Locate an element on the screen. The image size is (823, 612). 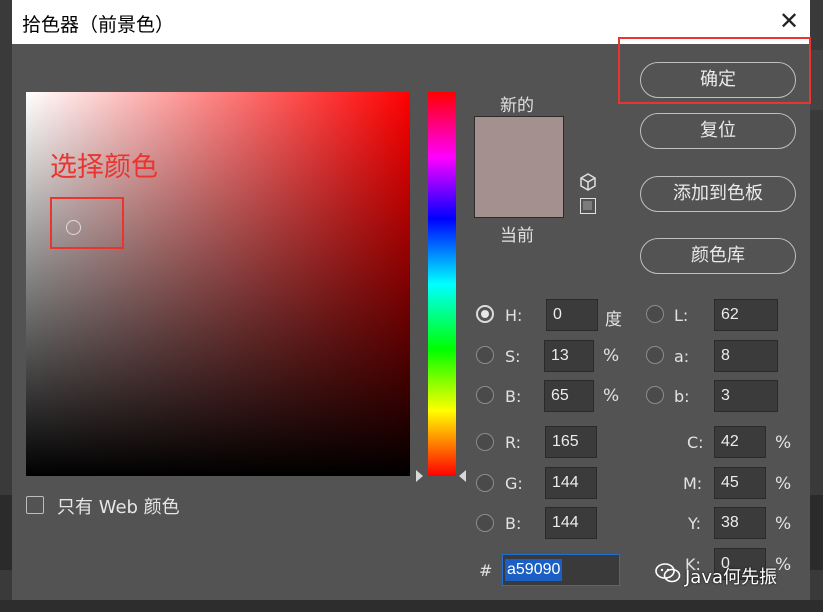
red-label: R: is located at coordinates (513, 442).